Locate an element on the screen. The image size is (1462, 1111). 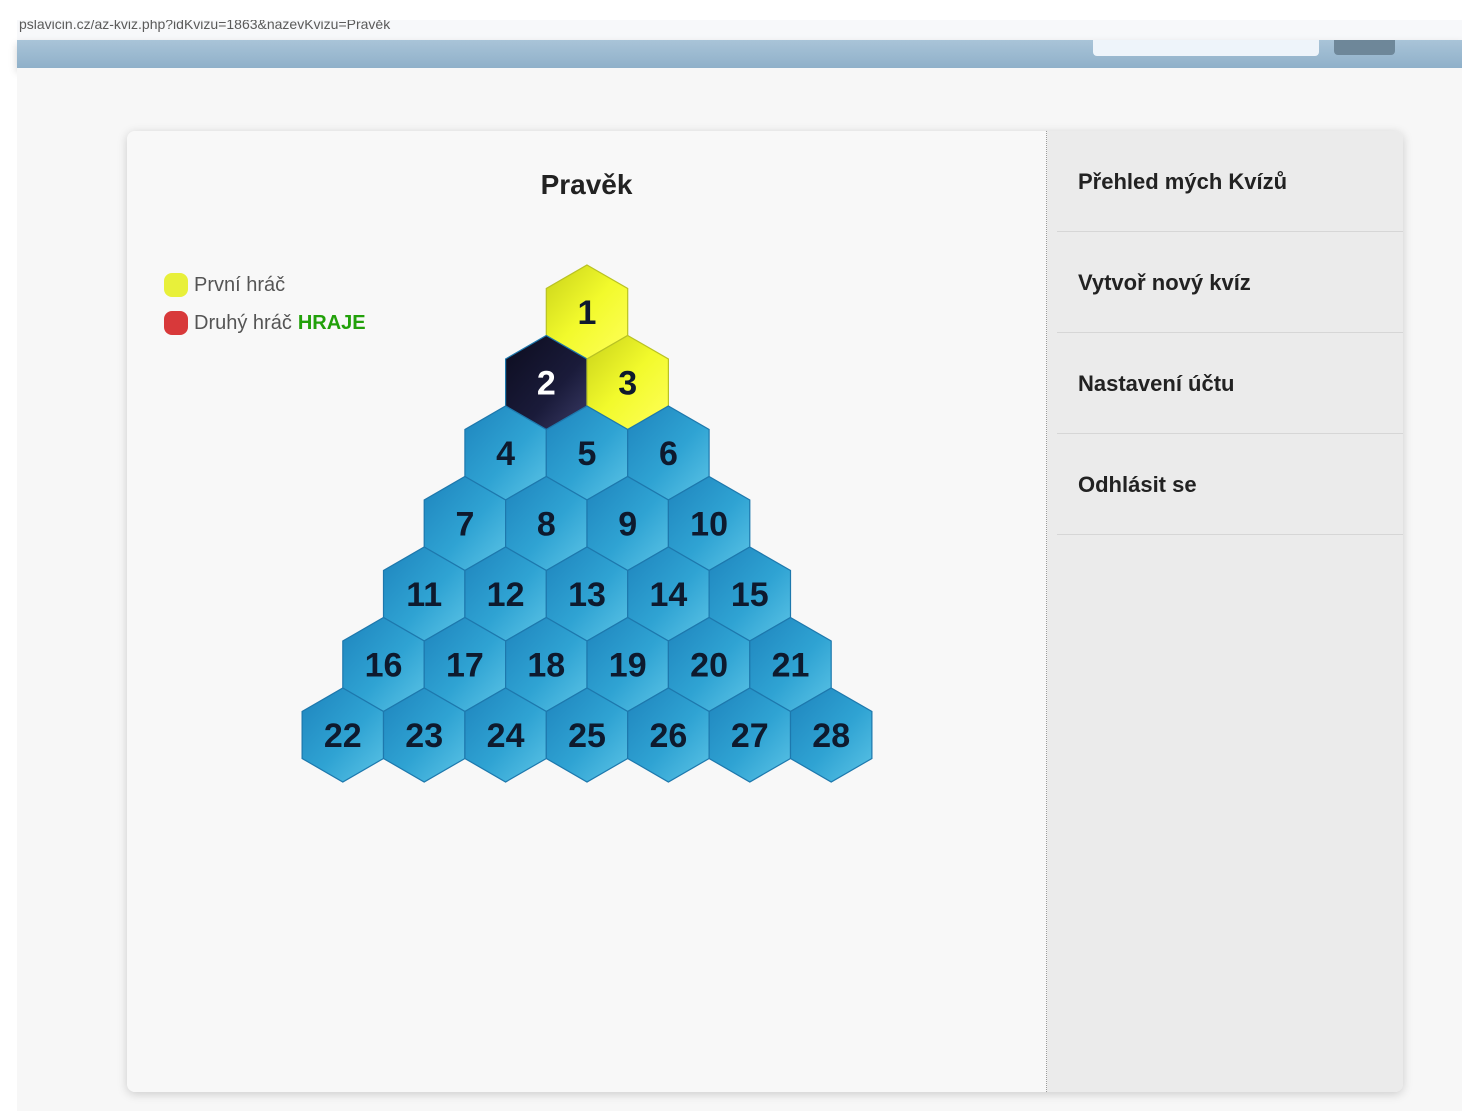
site-header is located at coordinates (739, 54).